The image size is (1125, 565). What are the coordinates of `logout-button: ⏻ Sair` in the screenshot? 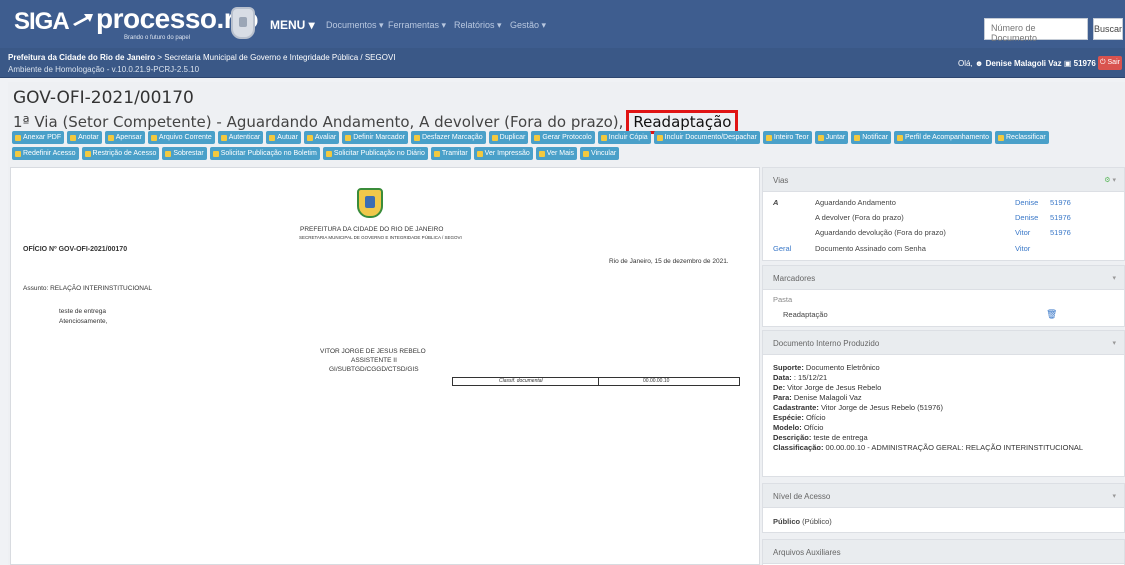 It's located at (1110, 63).